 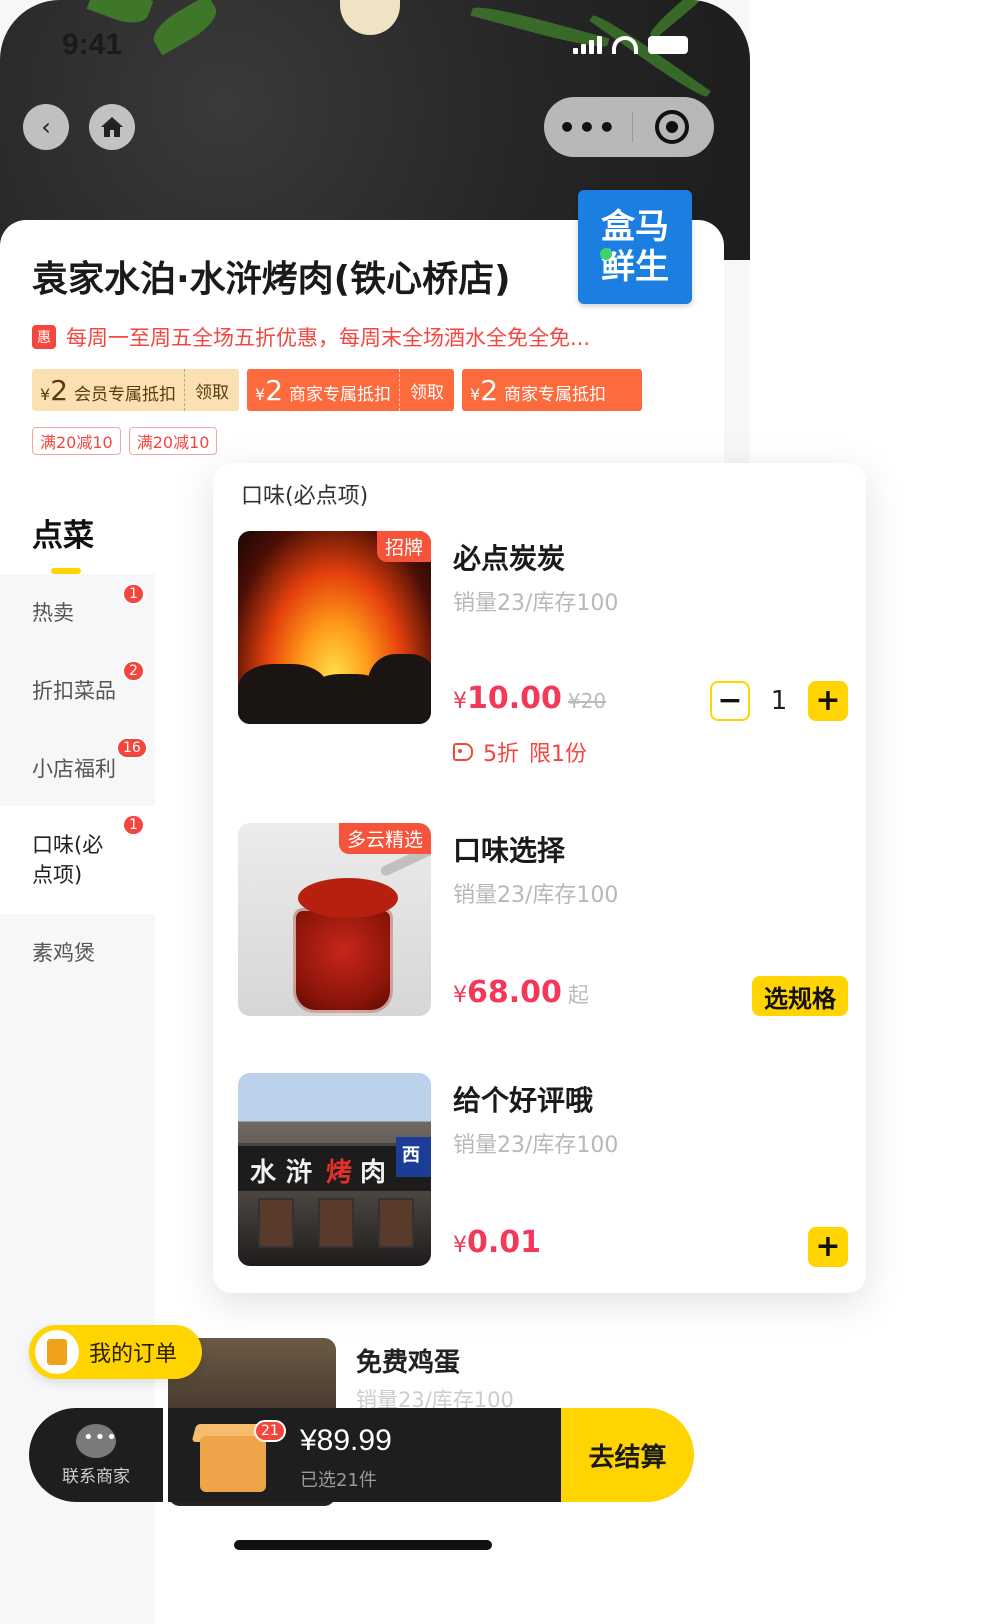 What do you see at coordinates (587, 701) in the screenshot?
I see `original-price: ¥20` at bounding box center [587, 701].